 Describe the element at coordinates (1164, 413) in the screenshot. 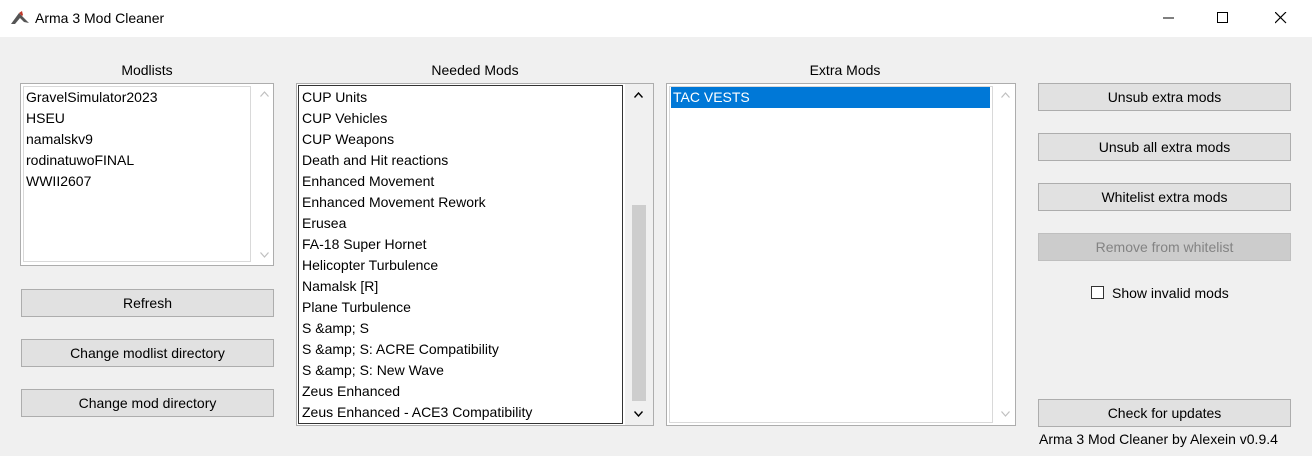

I see `check-for-updates-button: Check for updates` at that location.